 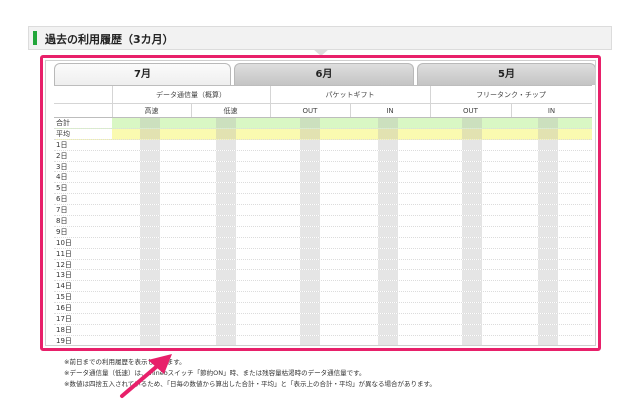 What do you see at coordinates (35, 38) in the screenshot?
I see `section-accent-bar` at bounding box center [35, 38].